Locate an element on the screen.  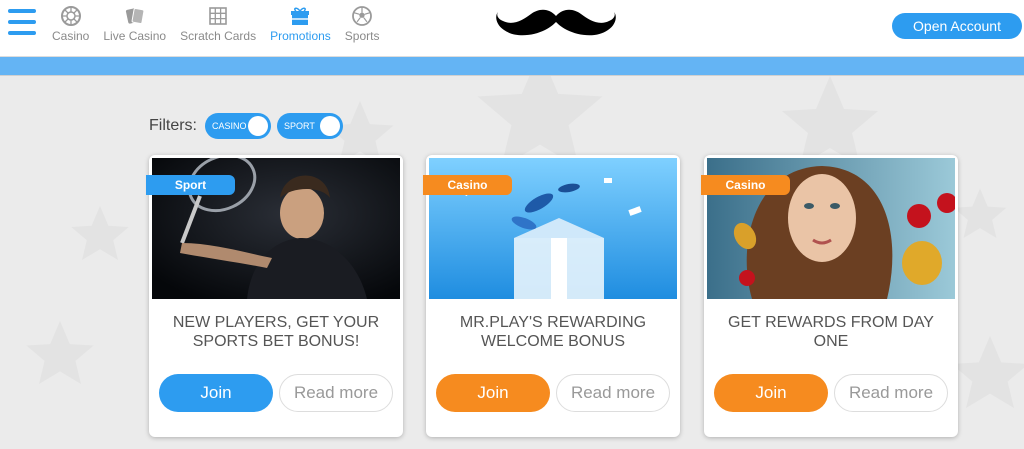
roulette-icon is located at coordinates (70, 16).